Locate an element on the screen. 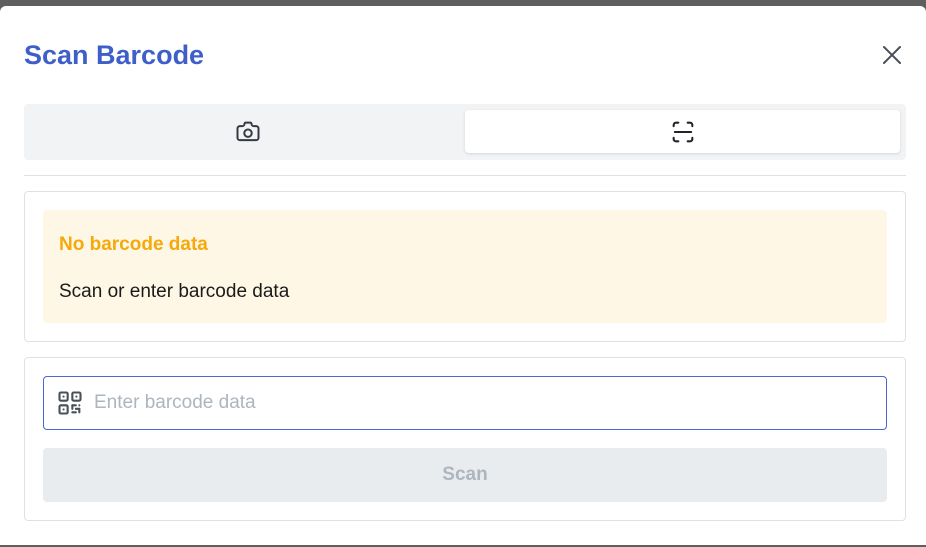  modal-title: Scan Barcode is located at coordinates (114, 55).